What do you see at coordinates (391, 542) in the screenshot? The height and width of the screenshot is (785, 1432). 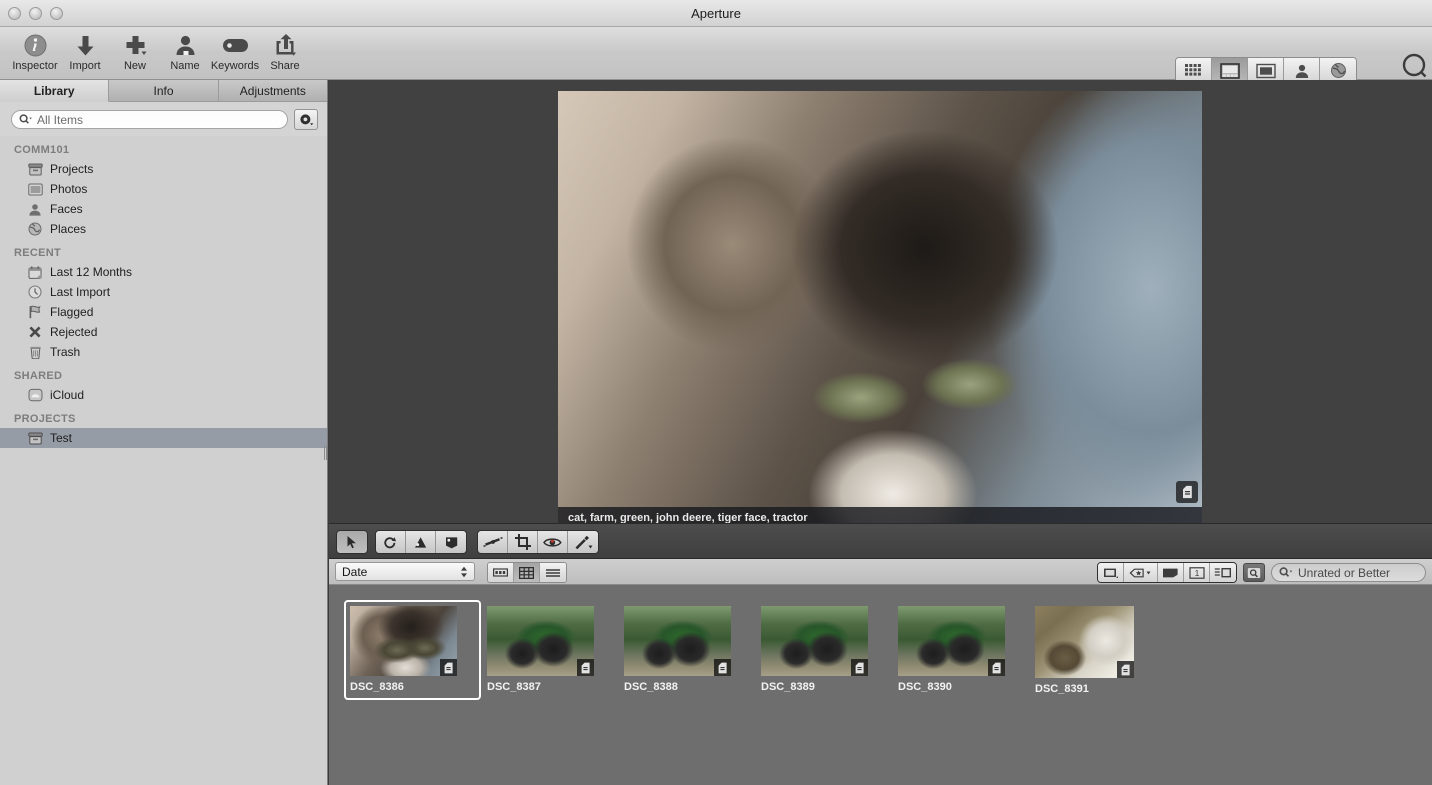 I see `rotate-left-tool-button` at bounding box center [391, 542].